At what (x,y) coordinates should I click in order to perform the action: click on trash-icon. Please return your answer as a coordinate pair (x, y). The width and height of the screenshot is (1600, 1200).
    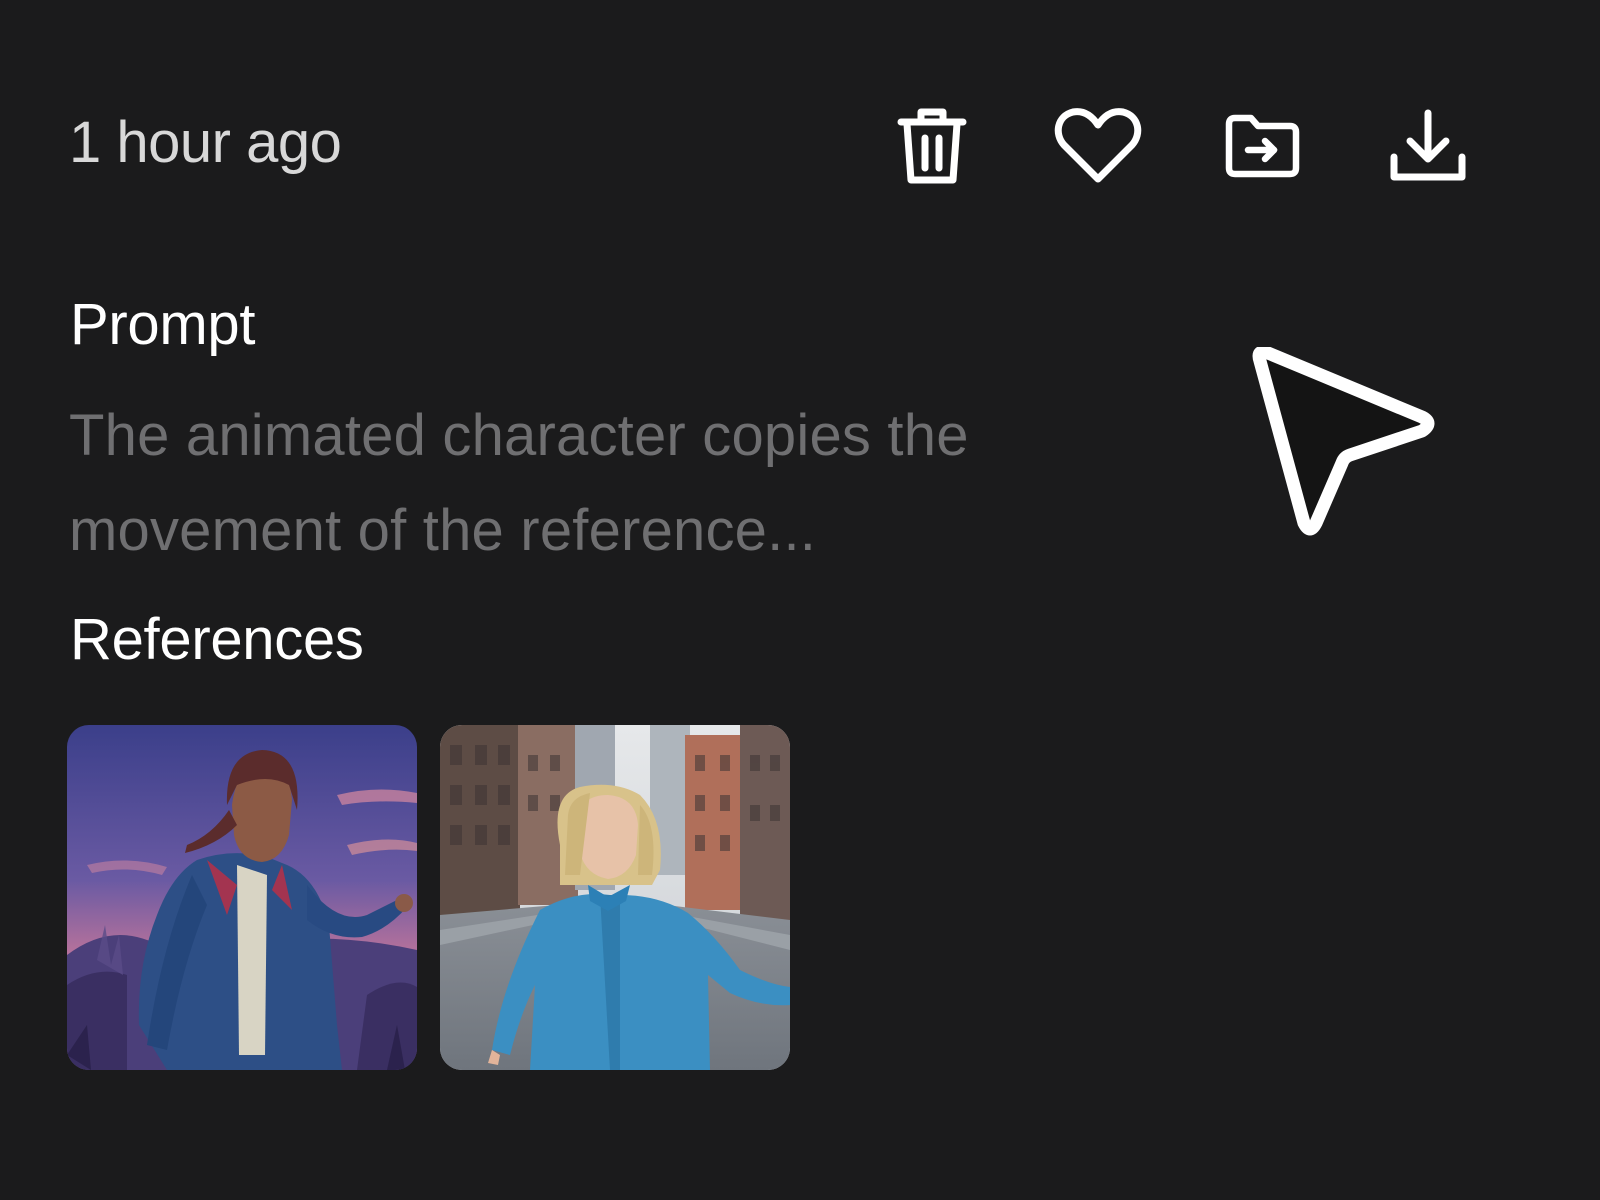
    Looking at the image, I should click on (932, 146).